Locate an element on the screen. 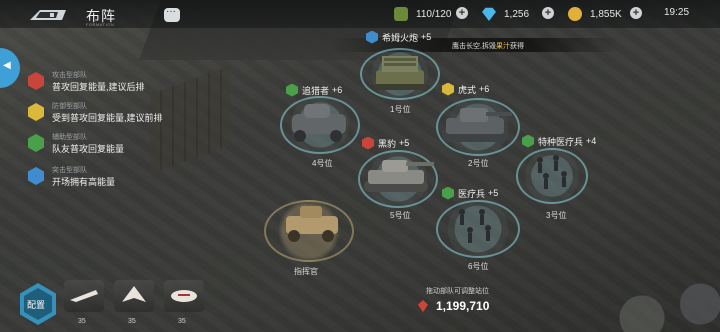 Image resolution: width=720 pixels, height=332 pixels. role-type: 攻击型部队 is located at coordinates (69, 75).